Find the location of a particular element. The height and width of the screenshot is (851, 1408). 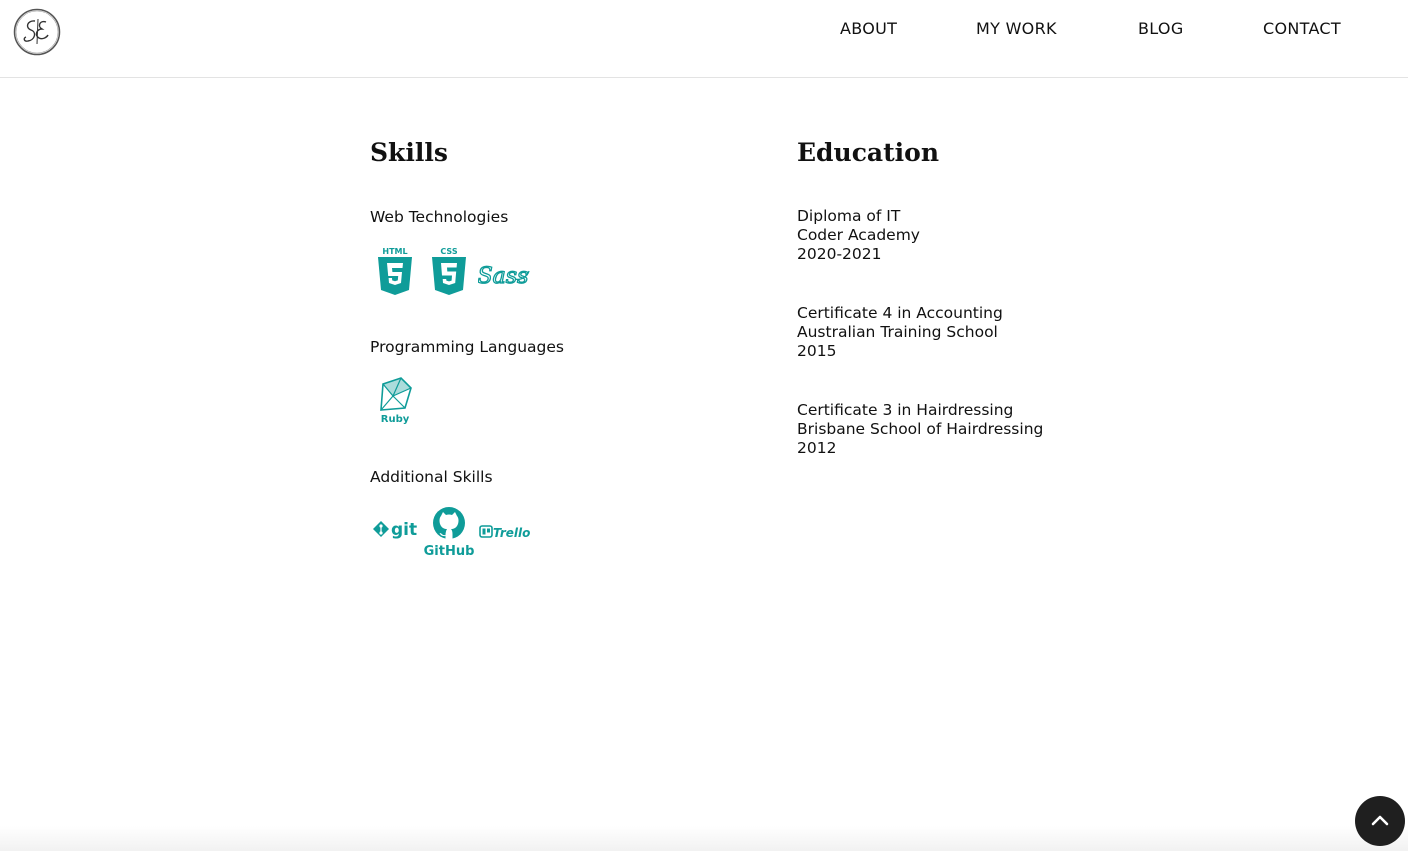

sass-icon-label: Sass is located at coordinates (503, 276).